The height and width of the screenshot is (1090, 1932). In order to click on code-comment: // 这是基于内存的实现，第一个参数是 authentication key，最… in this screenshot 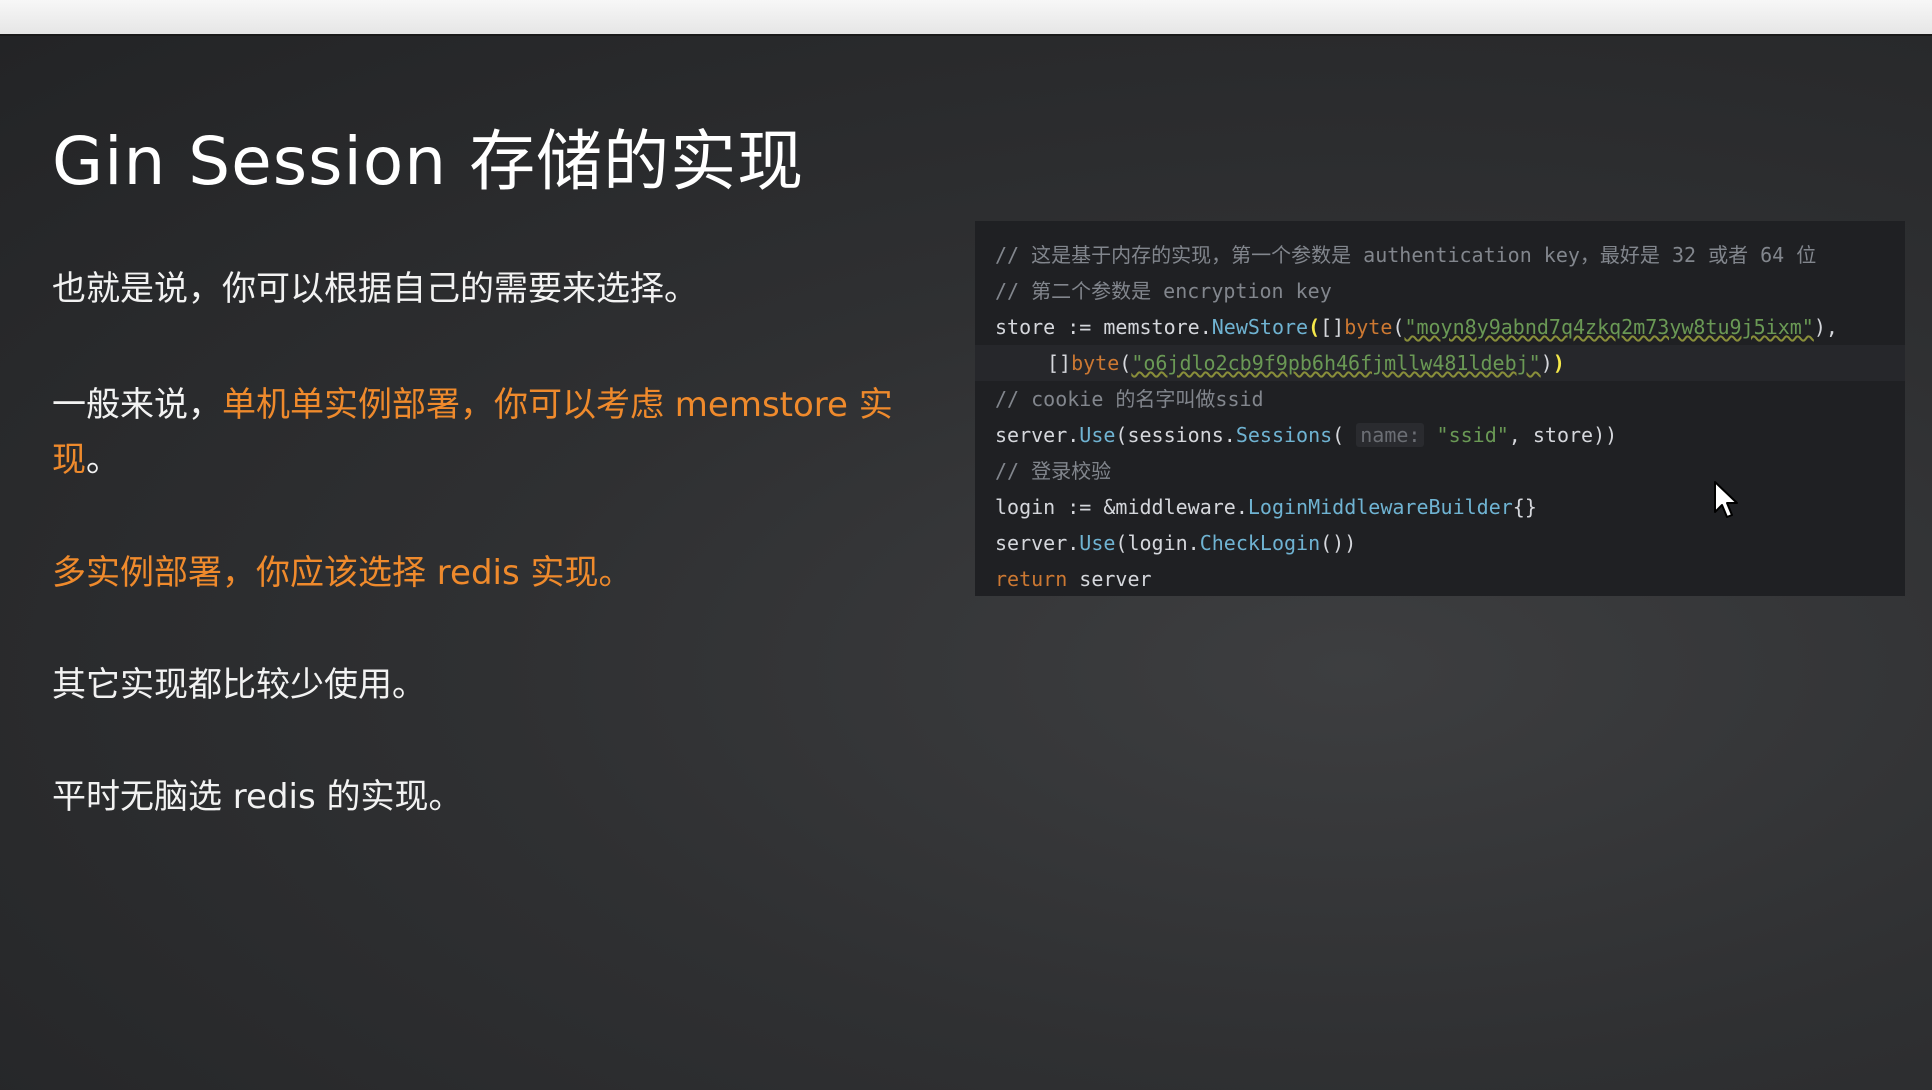, I will do `click(1406, 255)`.